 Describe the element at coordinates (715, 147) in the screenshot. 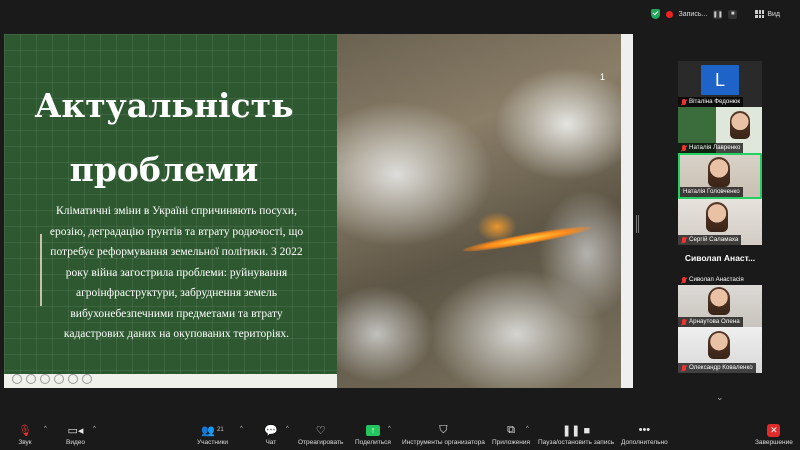

I see `participant-name-text: Наталія Лавренко` at that location.